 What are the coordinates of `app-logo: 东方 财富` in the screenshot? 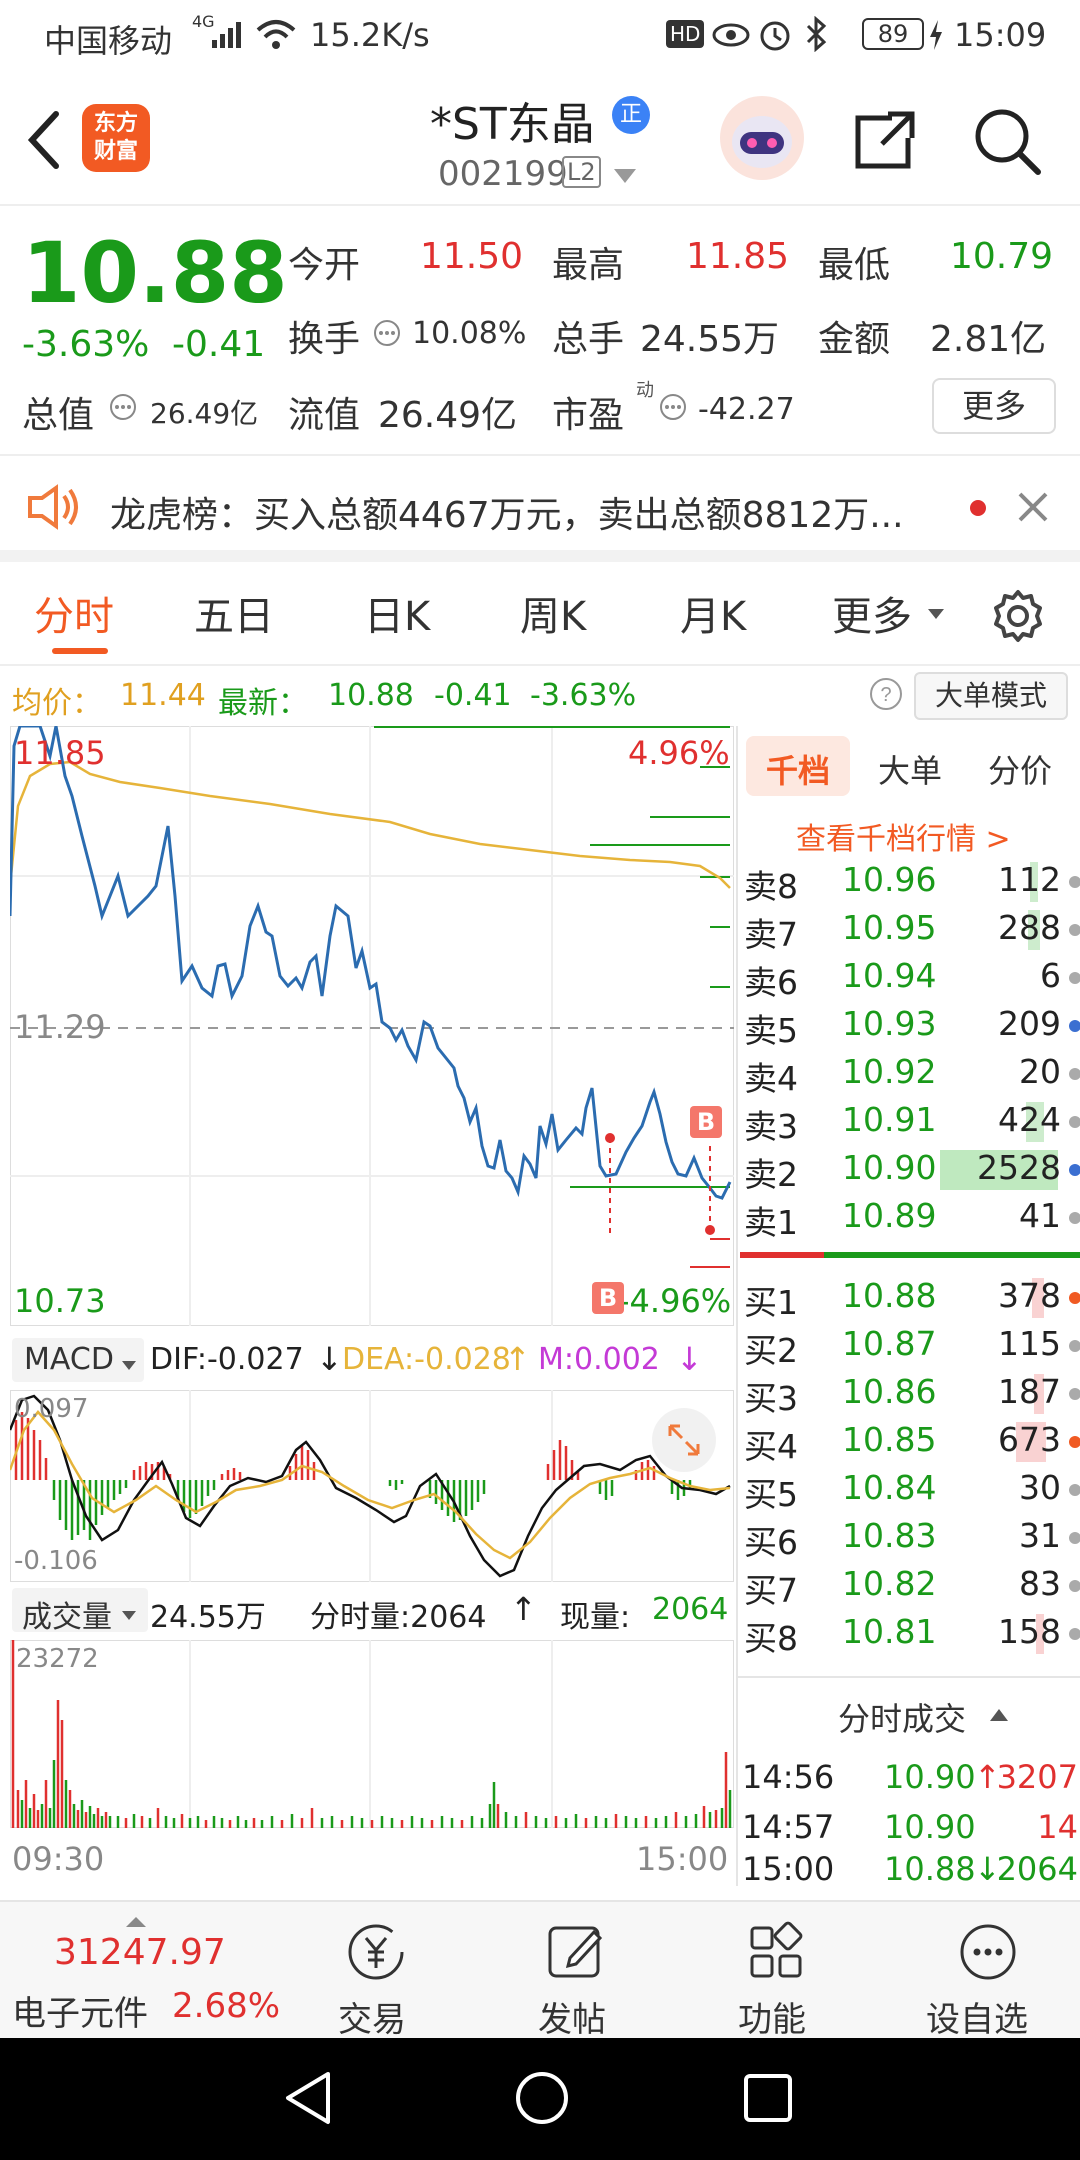 It's located at (116, 138).